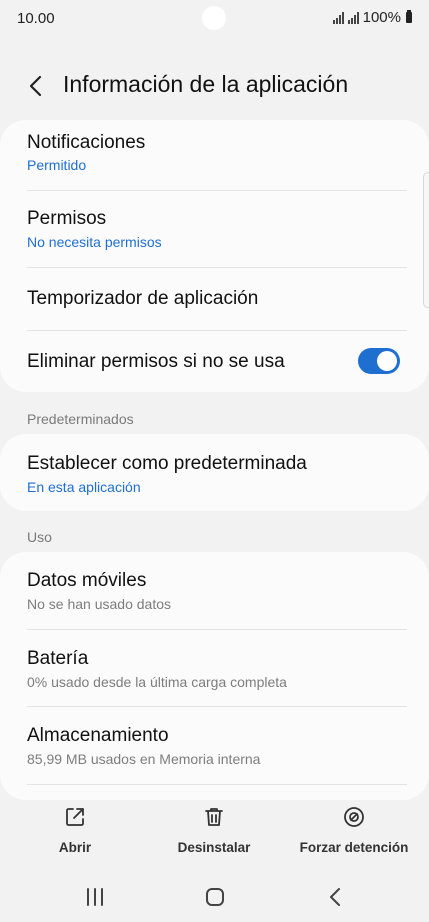 The image size is (429, 922). Describe the element at coordinates (57, 165) in the screenshot. I see `row-subtitle: Permitido` at that location.